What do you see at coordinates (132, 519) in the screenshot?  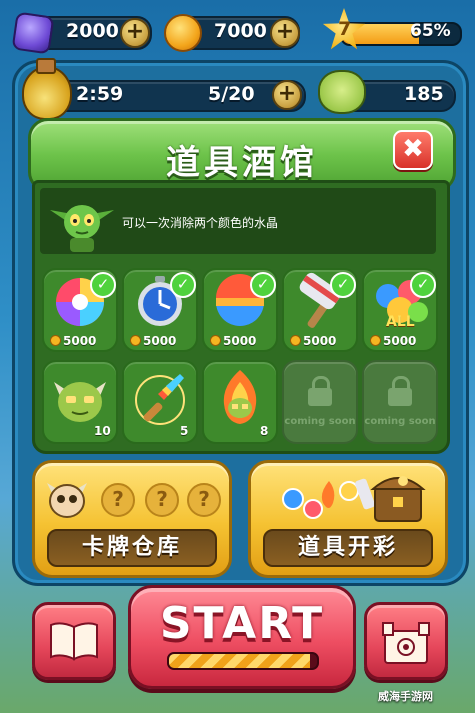 I see `card-storage-button: ? ? ? 卡牌仓库` at bounding box center [132, 519].